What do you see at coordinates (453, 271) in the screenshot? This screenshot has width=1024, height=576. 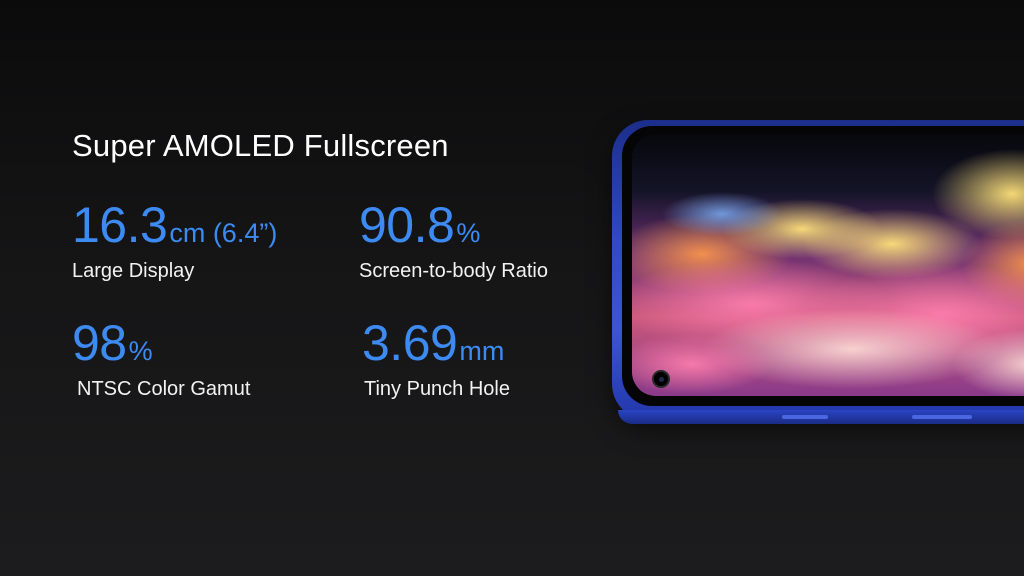 I see `stat-label: Screen-to-body Ratio` at bounding box center [453, 271].